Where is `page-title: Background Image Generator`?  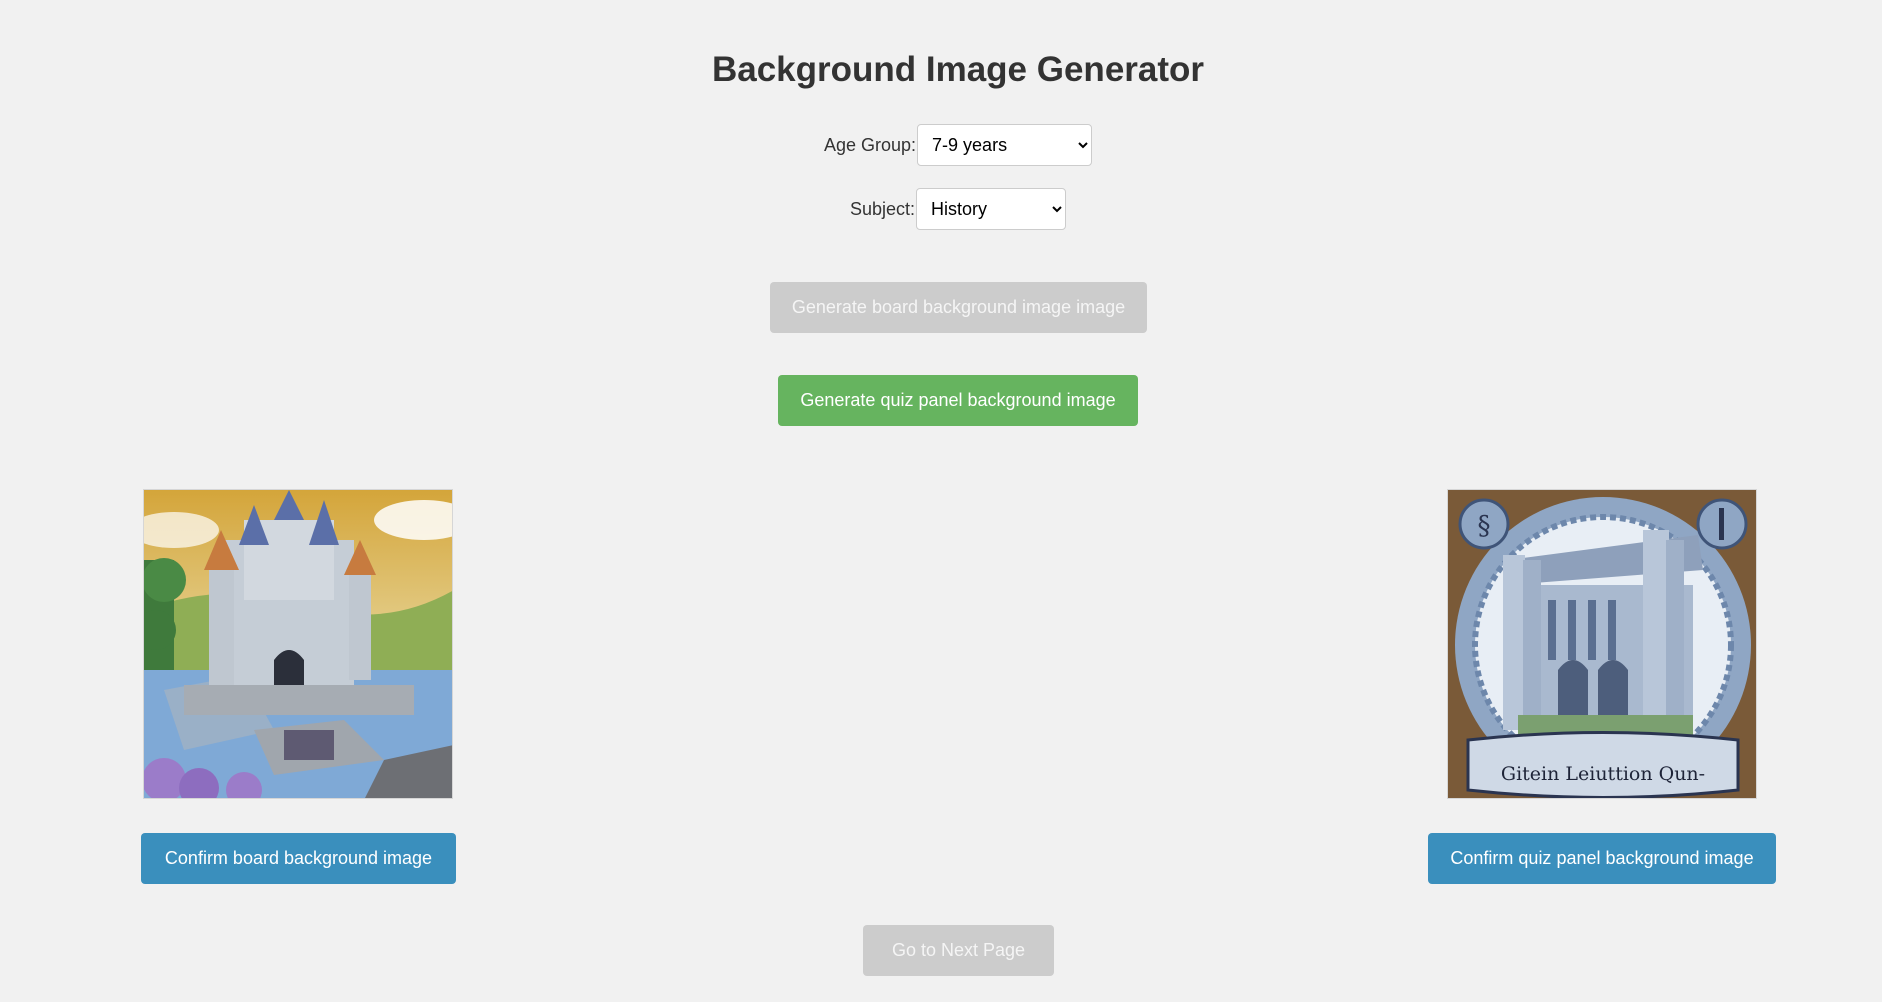
page-title: Background Image Generator is located at coordinates (958, 69).